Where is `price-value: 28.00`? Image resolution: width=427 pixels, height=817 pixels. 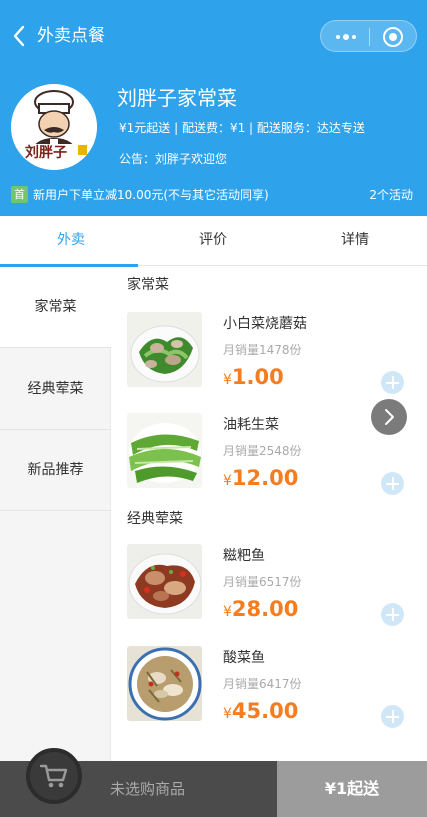 price-value: 28.00 is located at coordinates (265, 609).